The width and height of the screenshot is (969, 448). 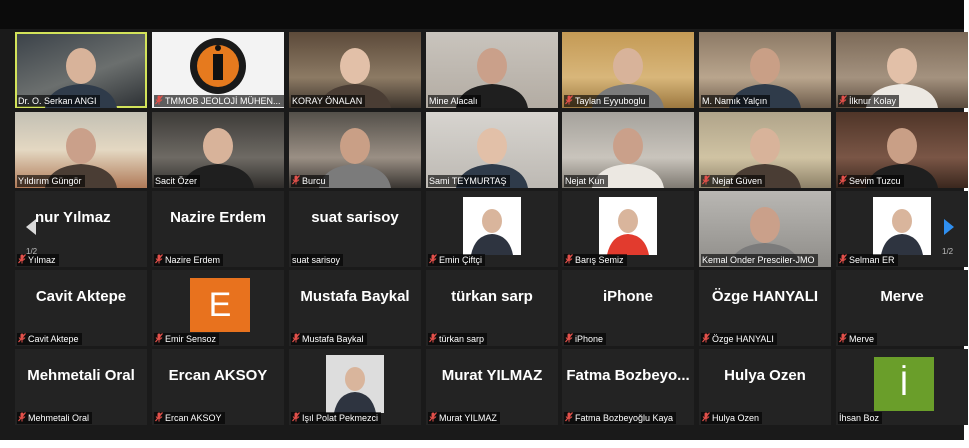 I want to click on participant-tile-sevim-tuzcu: Sevim Tuzcu, so click(x=902, y=150).